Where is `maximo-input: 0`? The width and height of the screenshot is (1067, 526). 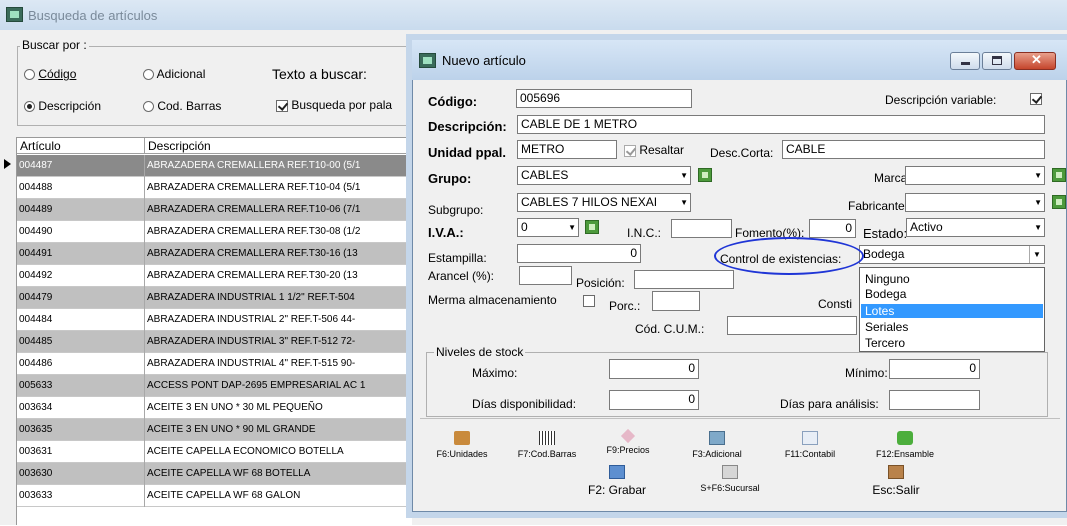
maximo-input: 0 is located at coordinates (654, 369).